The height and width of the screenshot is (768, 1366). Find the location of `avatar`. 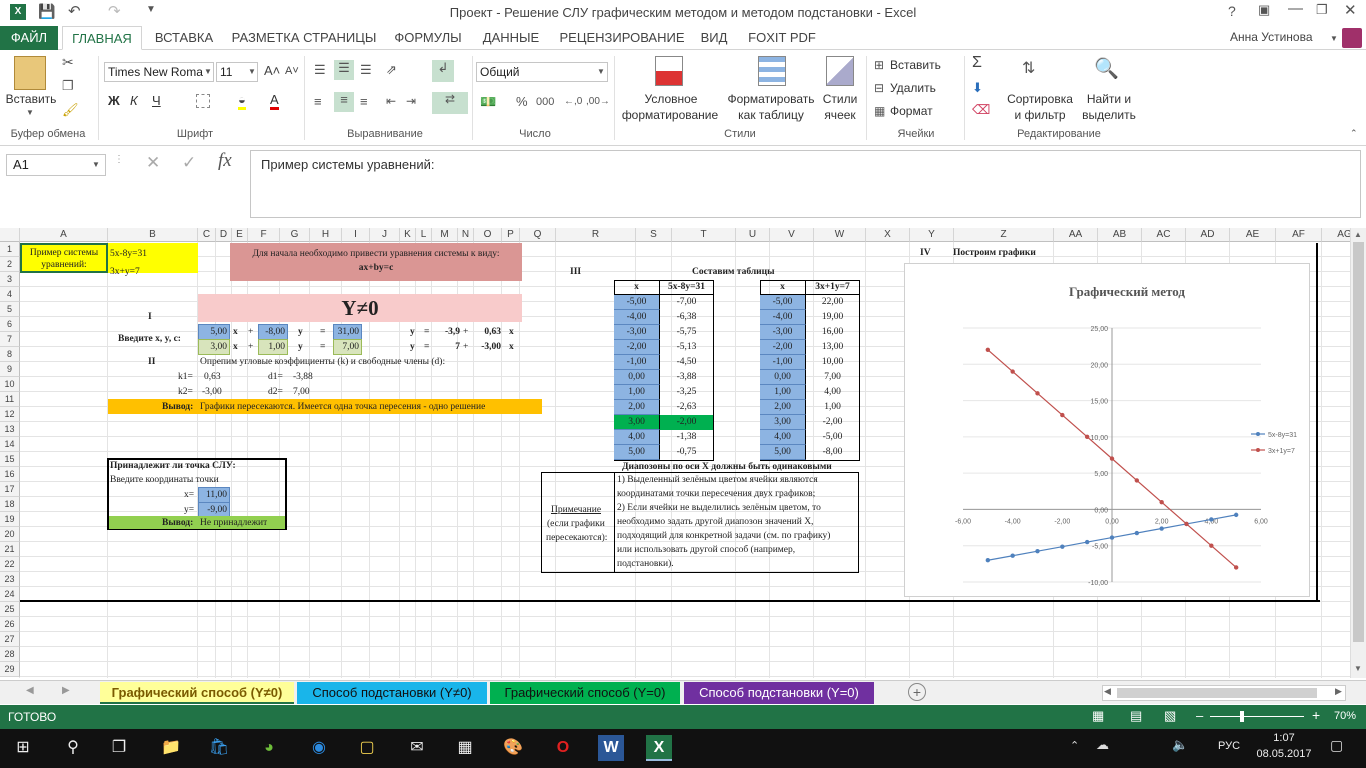

avatar is located at coordinates (1352, 38).